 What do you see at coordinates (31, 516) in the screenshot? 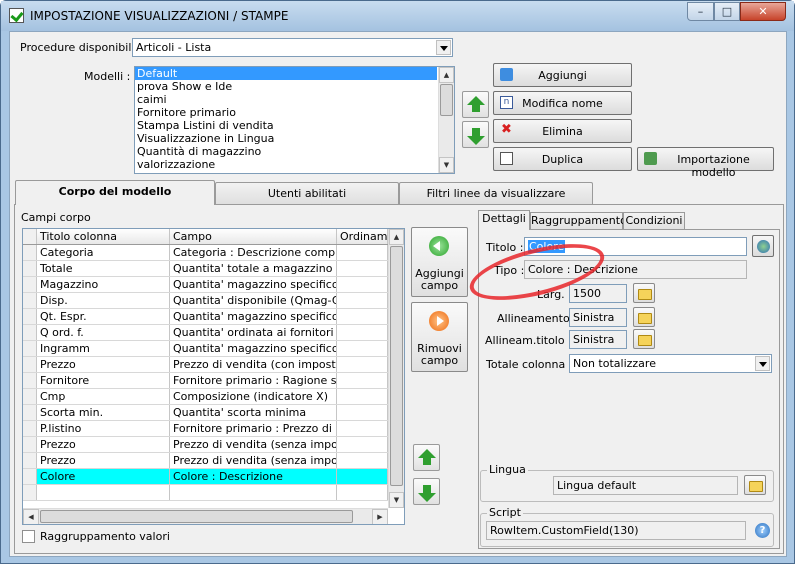
I see `scroll-left-icon: ◀` at bounding box center [31, 516].